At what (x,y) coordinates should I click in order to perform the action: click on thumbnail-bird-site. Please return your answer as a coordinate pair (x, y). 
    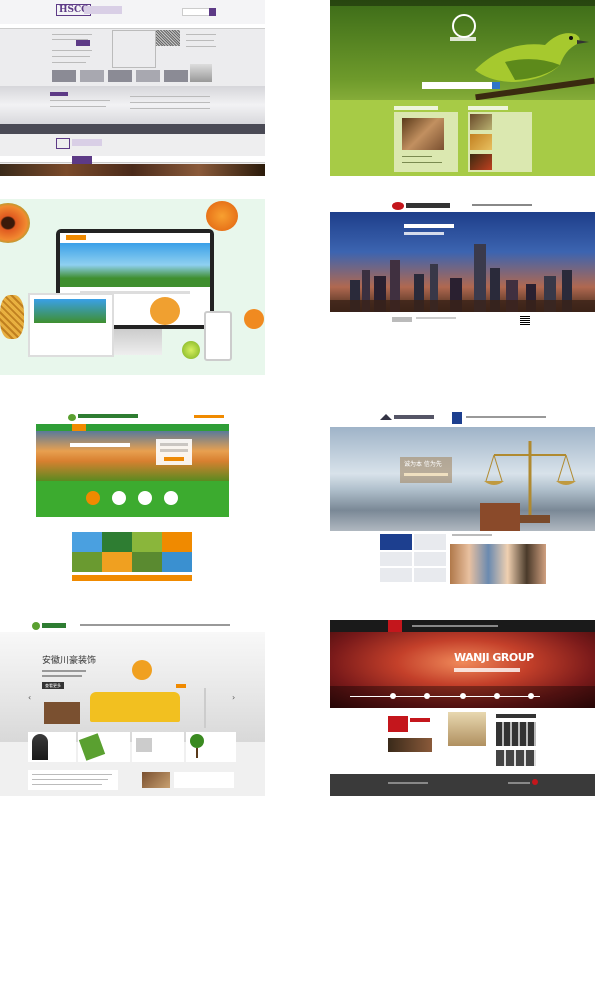
    Looking at the image, I should click on (462, 88).